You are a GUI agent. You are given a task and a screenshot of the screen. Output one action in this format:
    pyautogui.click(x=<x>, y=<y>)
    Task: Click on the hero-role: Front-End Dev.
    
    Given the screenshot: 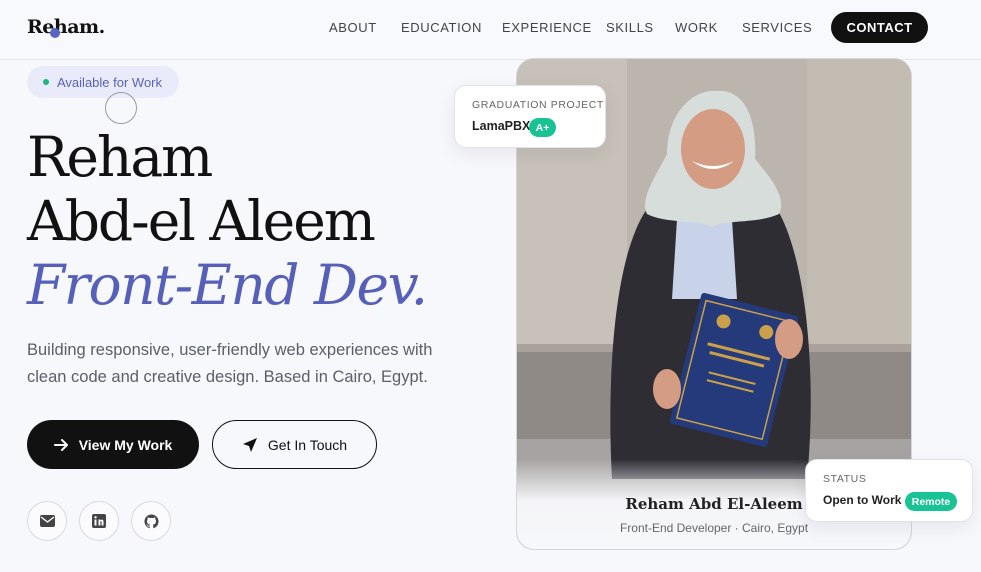 What is the action you would take?
    pyautogui.click(x=227, y=285)
    